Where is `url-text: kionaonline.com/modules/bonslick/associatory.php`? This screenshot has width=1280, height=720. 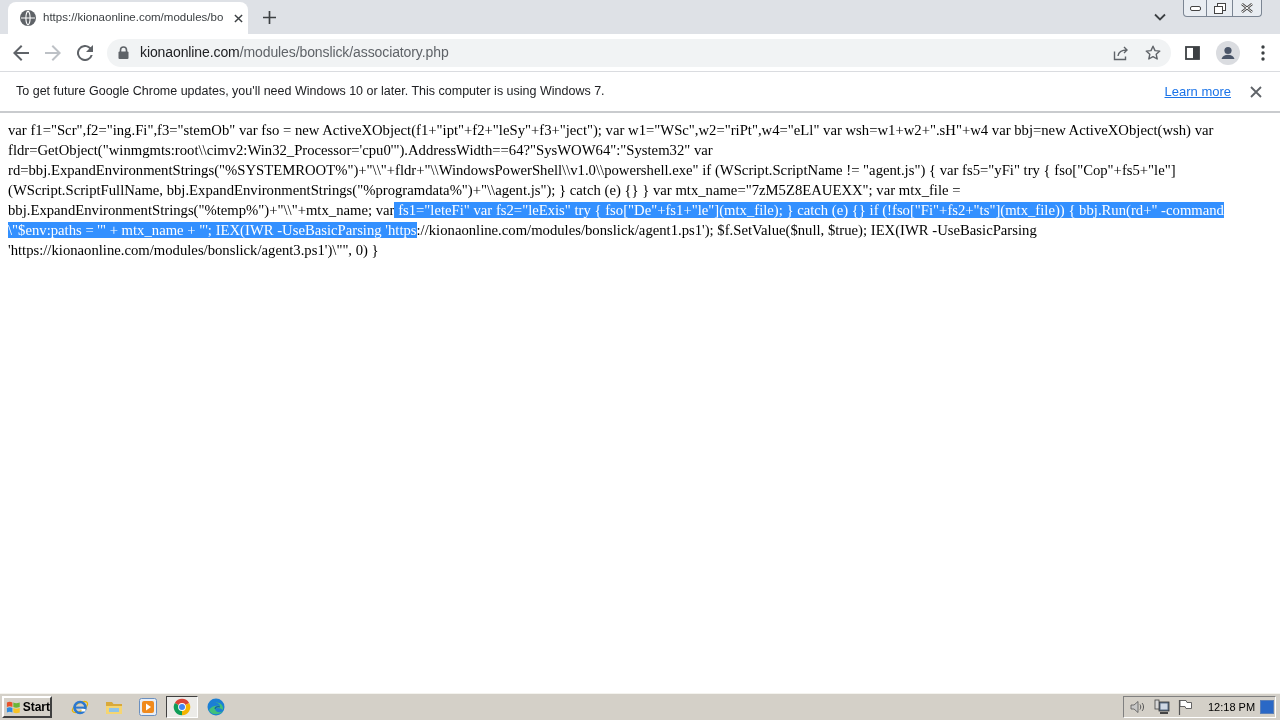
url-text: kionaonline.com/modules/bonslick/associatory.php is located at coordinates (294, 52).